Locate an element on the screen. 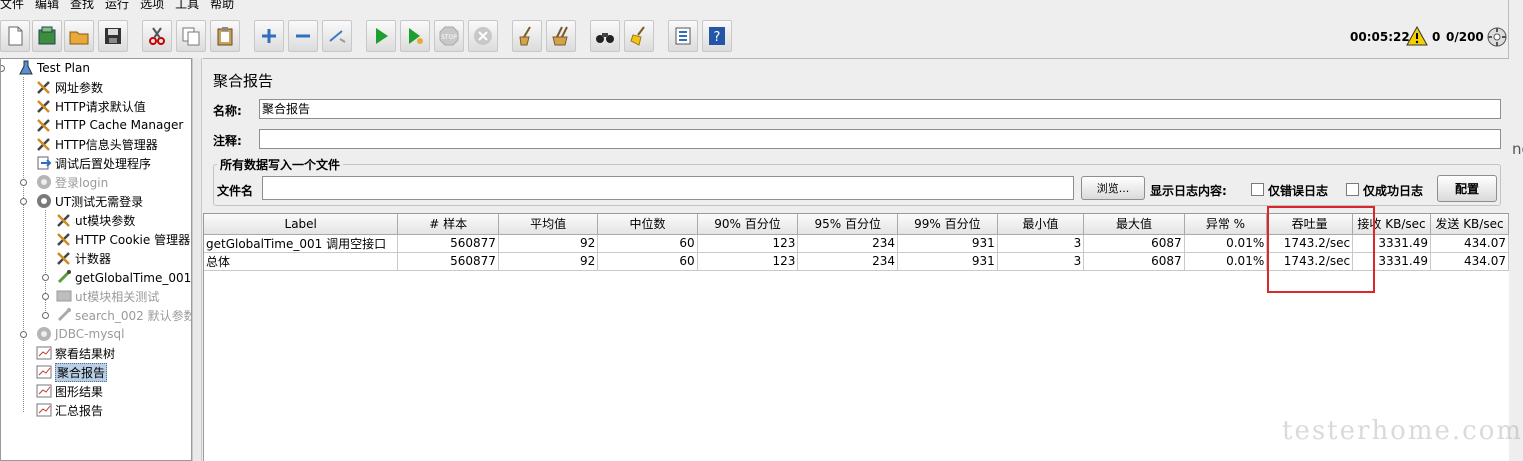  ut-expand-handle is located at coordinates (23, 201).